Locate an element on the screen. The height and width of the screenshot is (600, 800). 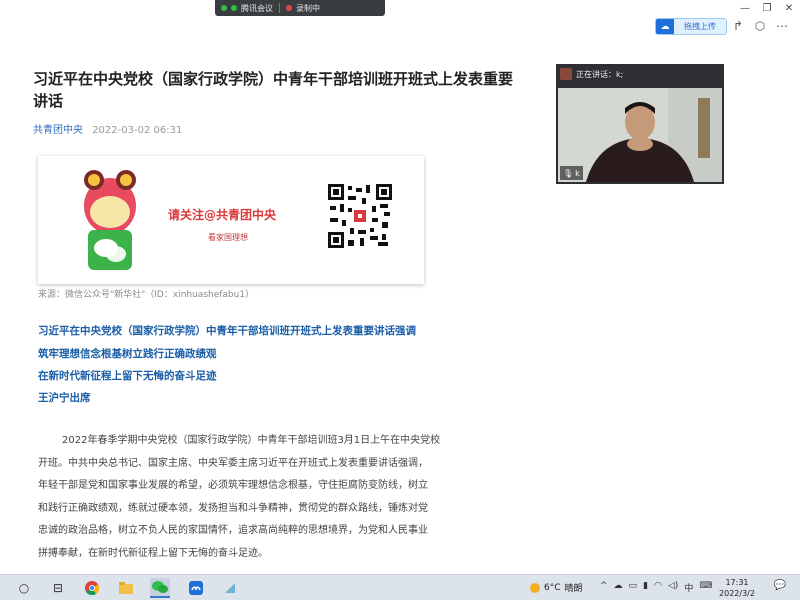
article-timestamp: 2022-03-02 06:31 is located at coordinates (137, 130).